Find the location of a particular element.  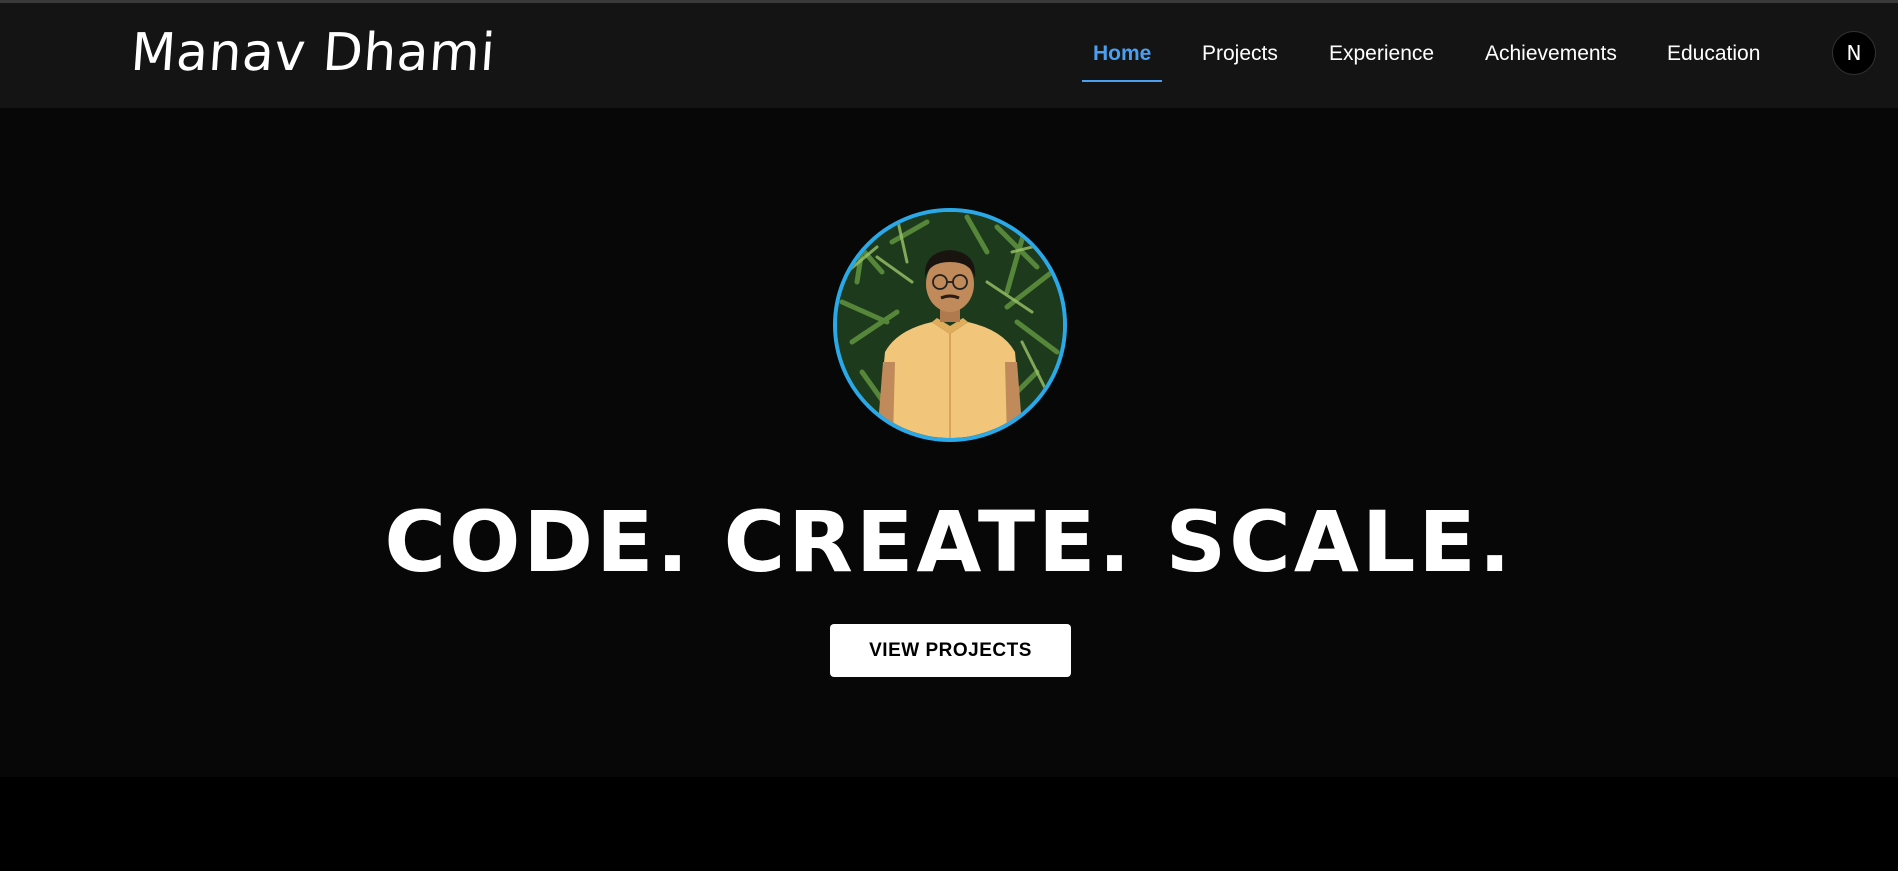

nextjs-badge-icon: N is located at coordinates (1854, 53).